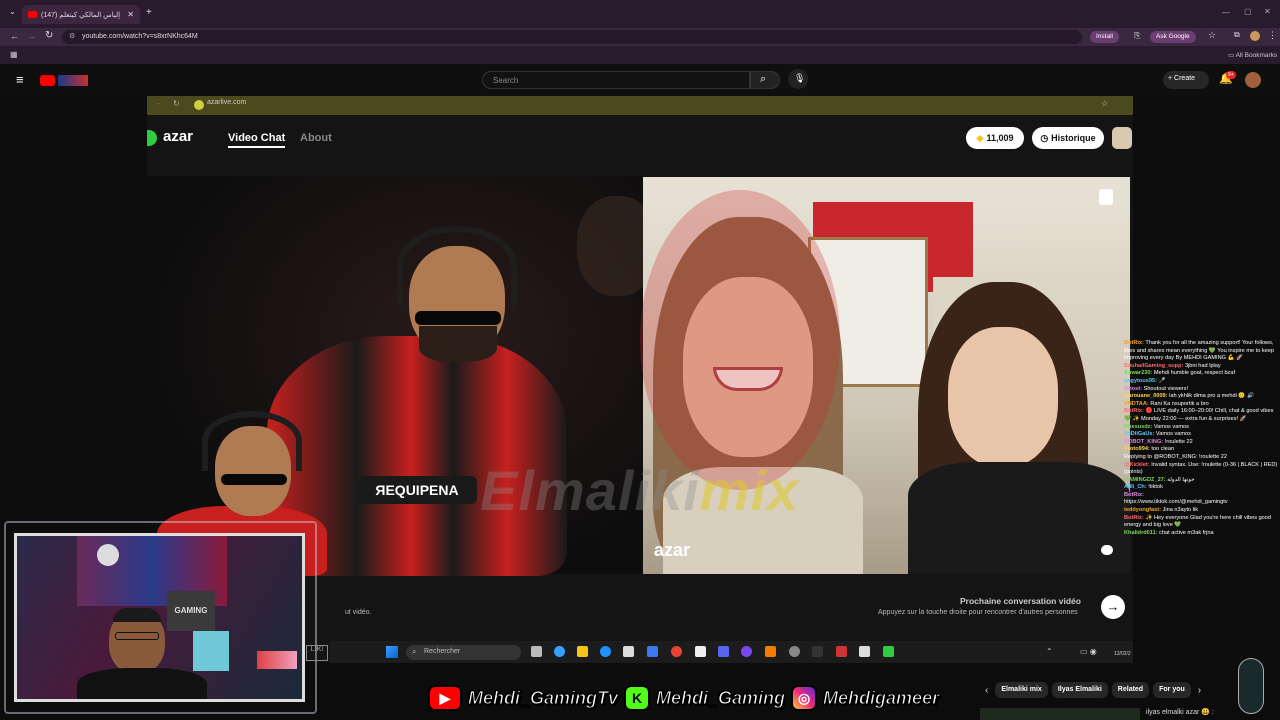 Image resolution: width=1280 pixels, height=720 pixels. I want to click on chat-username: teddyongfast:, so click(1142, 510).